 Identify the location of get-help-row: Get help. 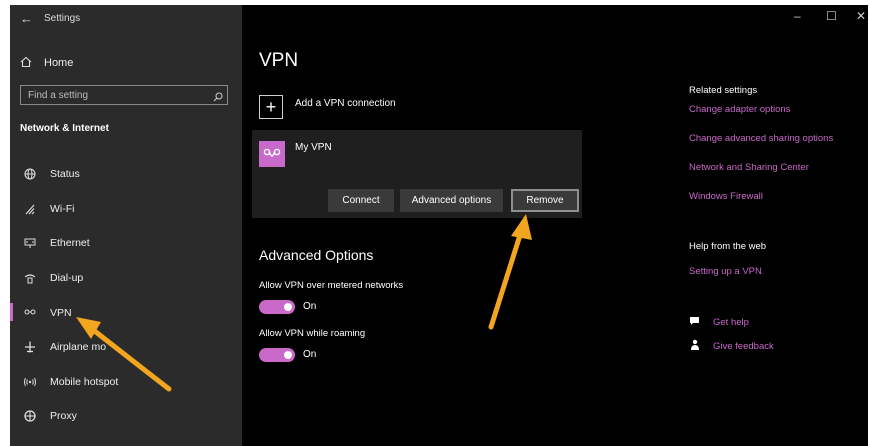
(719, 322).